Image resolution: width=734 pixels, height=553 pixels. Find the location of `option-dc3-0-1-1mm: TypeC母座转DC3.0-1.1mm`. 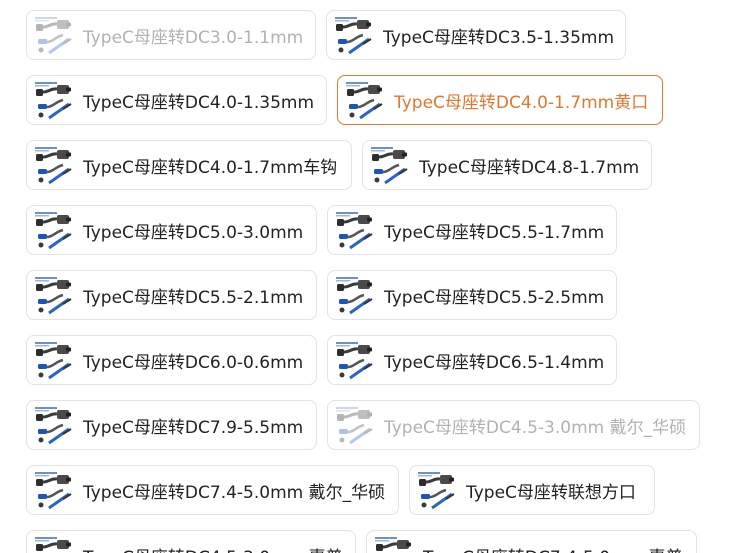

option-dc3-0-1-1mm: TypeC母座转DC3.0-1.1mm is located at coordinates (171, 35).